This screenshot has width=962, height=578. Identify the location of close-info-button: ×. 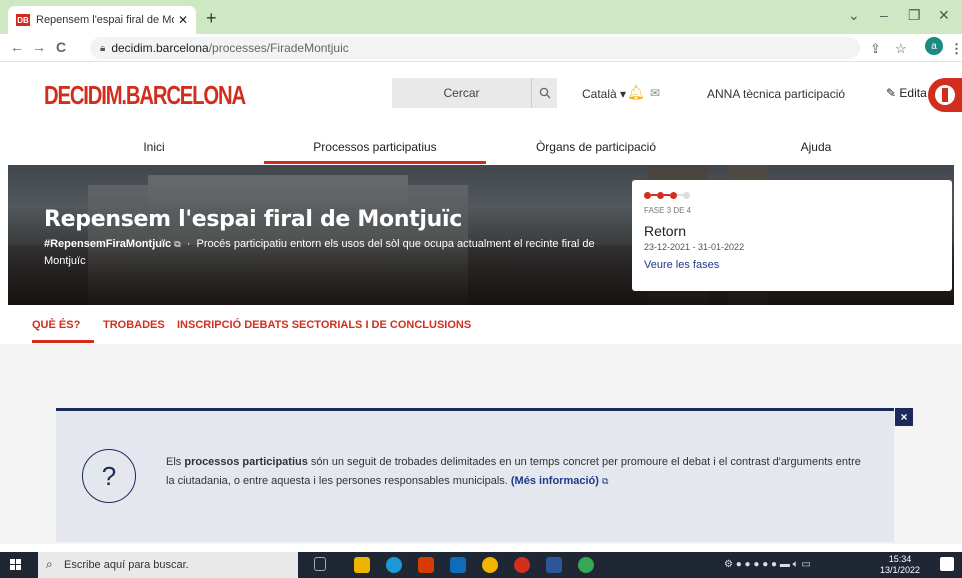
(904, 417).